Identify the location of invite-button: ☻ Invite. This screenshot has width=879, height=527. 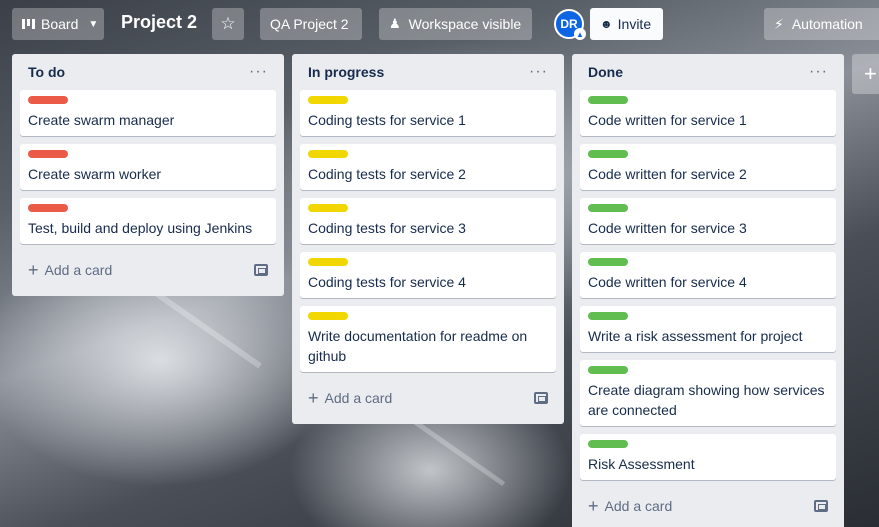
(626, 24).